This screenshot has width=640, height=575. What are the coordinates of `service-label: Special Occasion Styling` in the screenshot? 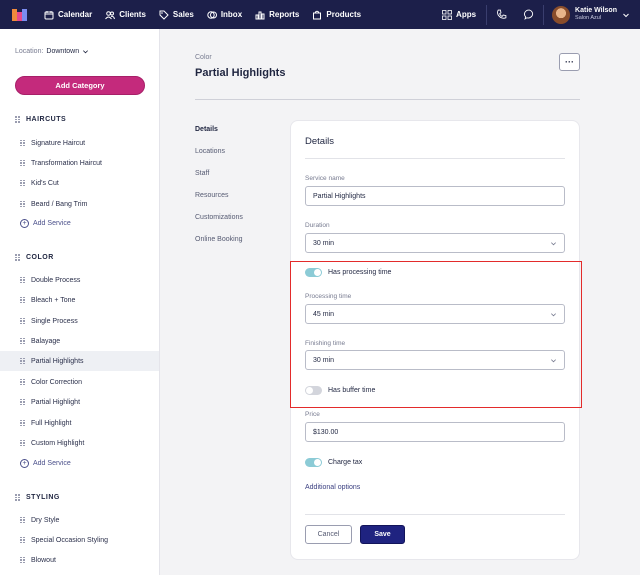 It's located at (70, 540).